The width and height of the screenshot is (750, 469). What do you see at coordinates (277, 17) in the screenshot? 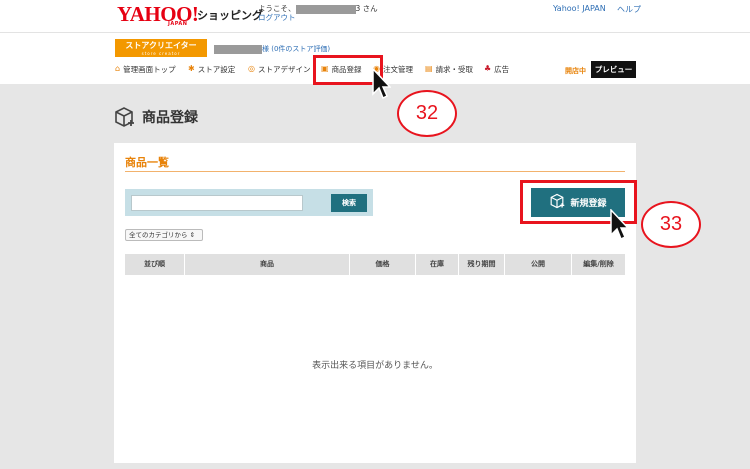
I see `logout-link: ログアウト` at bounding box center [277, 17].